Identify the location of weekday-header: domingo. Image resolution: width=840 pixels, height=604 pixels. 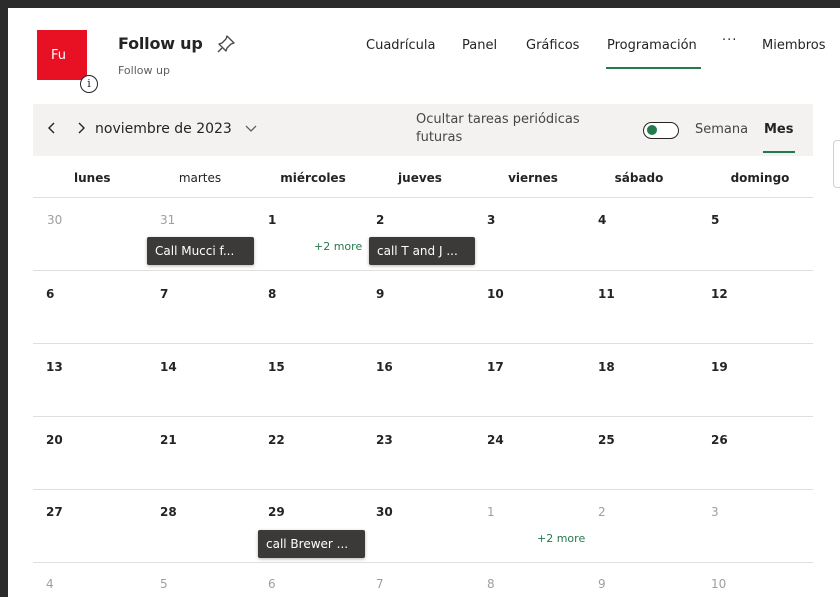
(760, 178).